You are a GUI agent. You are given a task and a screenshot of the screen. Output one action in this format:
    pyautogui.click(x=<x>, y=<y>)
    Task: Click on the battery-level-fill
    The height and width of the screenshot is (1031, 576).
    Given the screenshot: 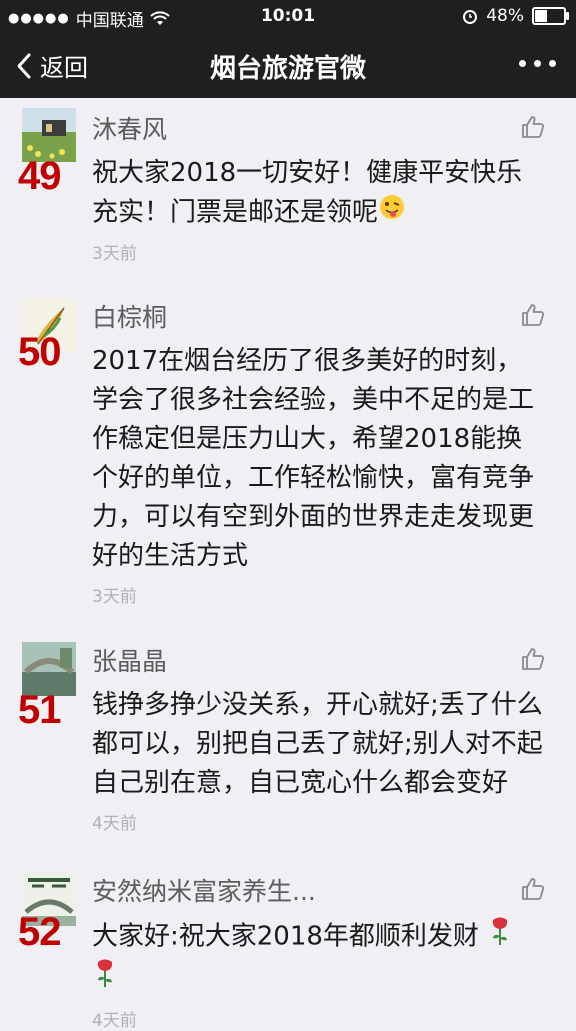 What is the action you would take?
    pyautogui.click(x=541, y=16)
    